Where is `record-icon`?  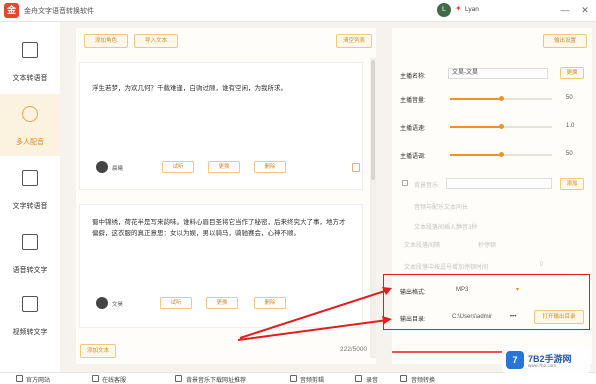
record-icon is located at coordinates (358, 378).